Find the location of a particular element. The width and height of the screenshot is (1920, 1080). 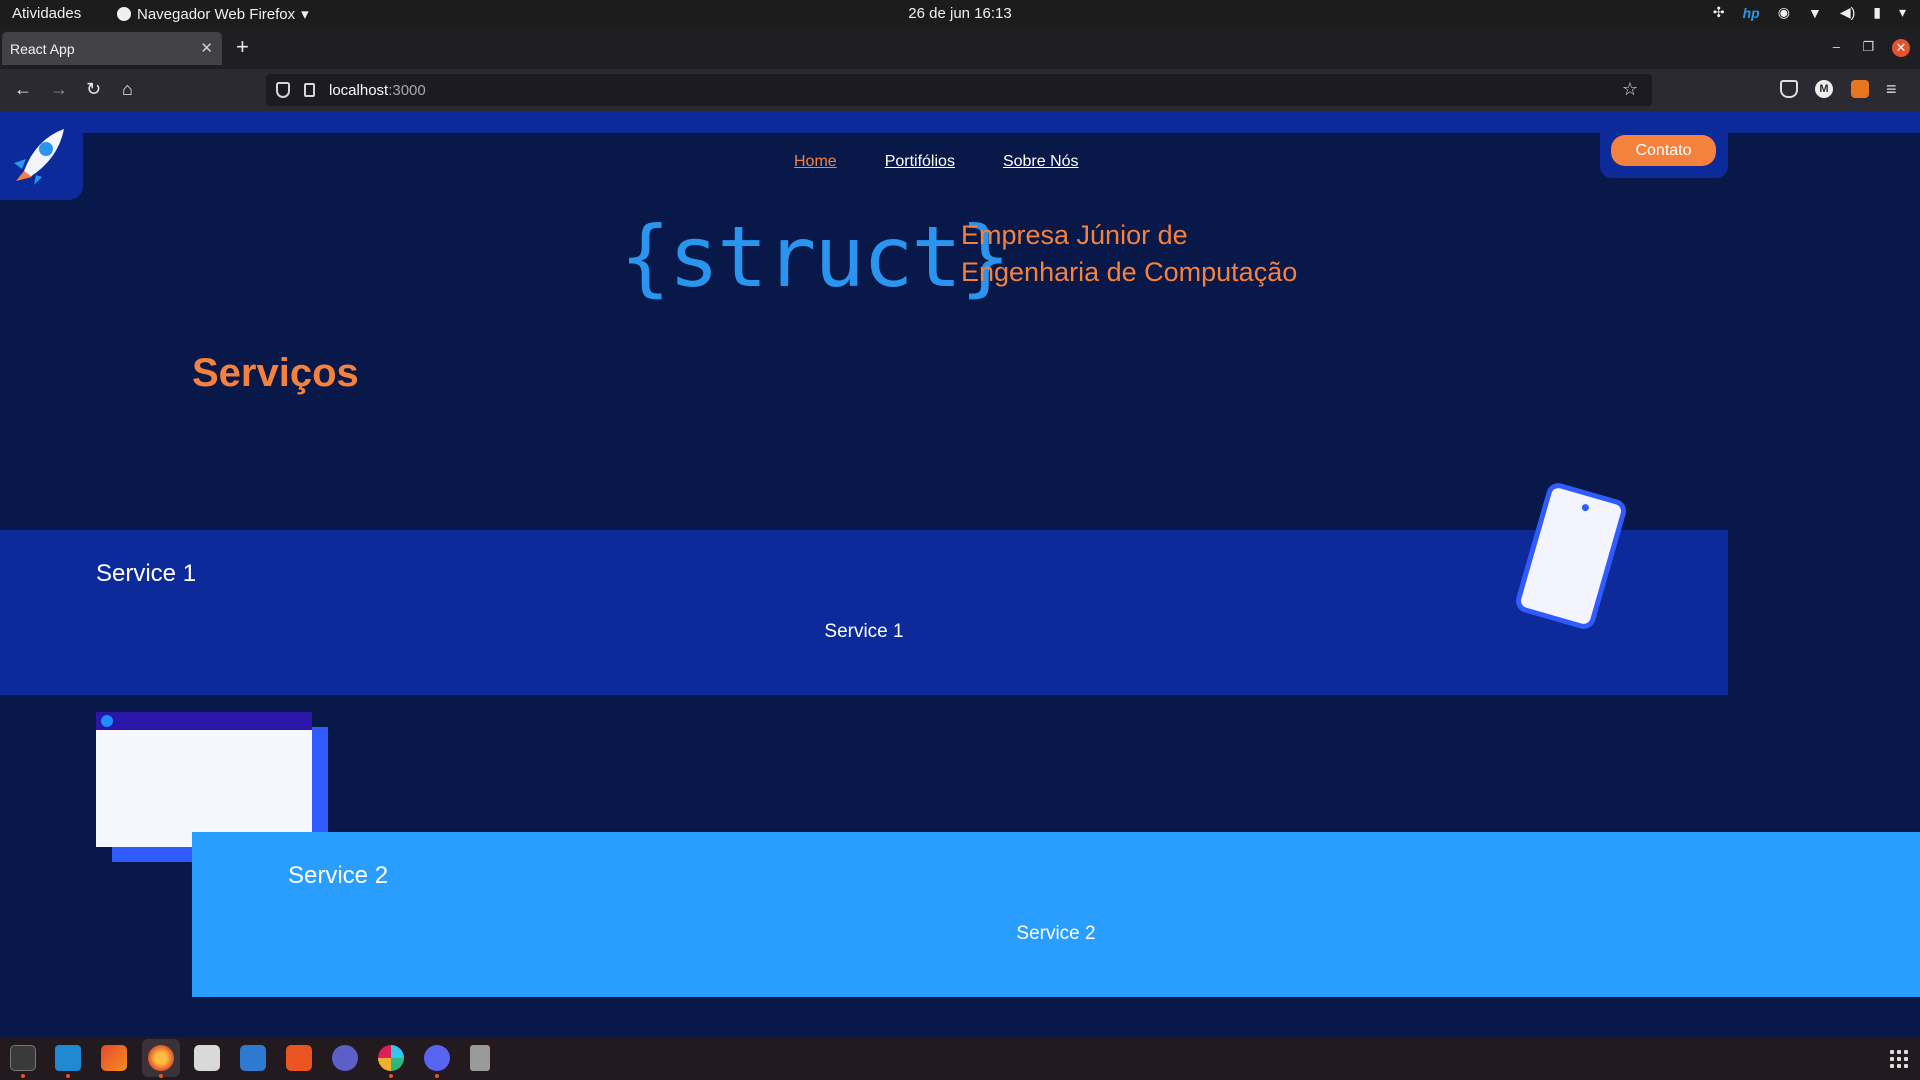

clock: 26 de jun 16:13 is located at coordinates (960, 13).